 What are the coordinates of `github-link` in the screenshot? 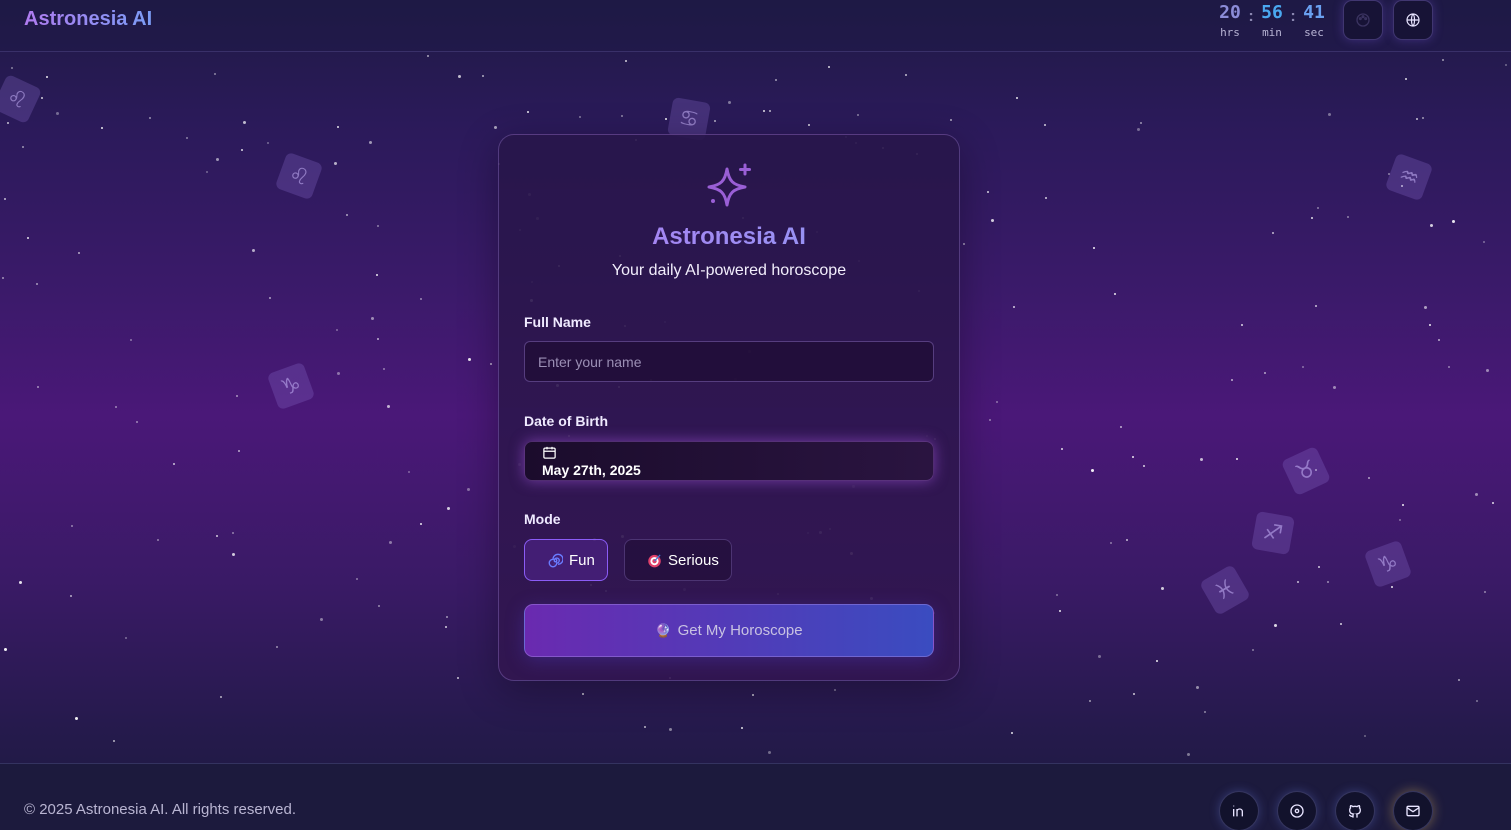 It's located at (1355, 810).